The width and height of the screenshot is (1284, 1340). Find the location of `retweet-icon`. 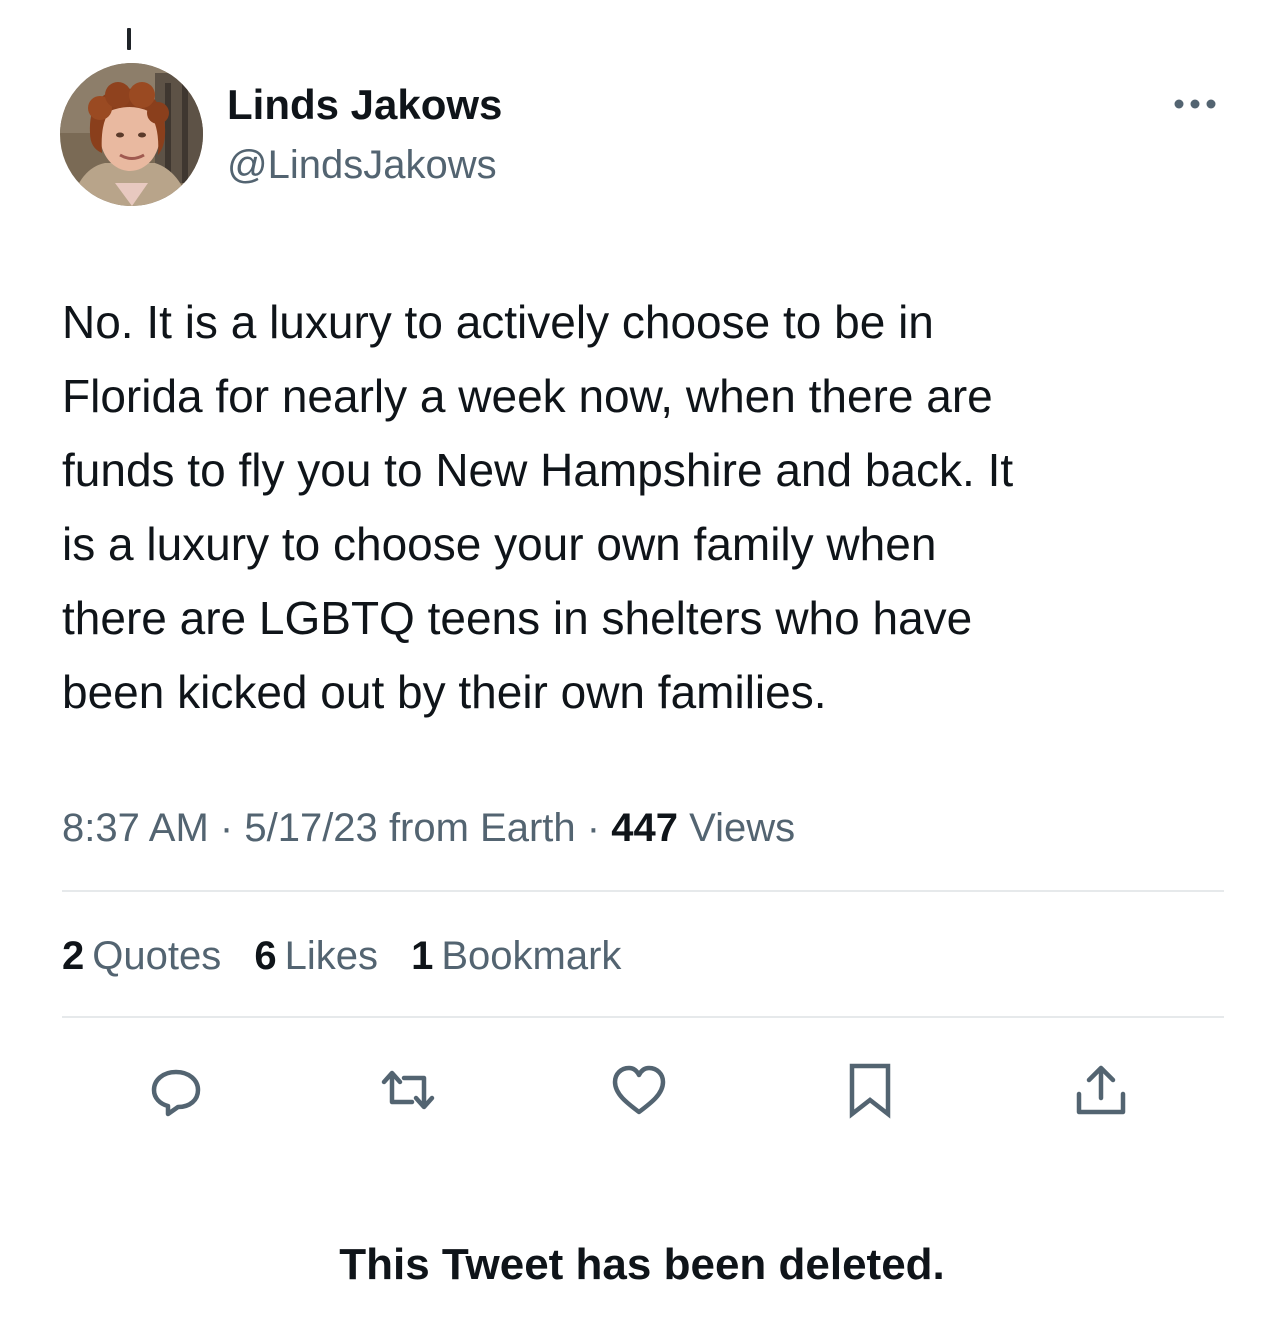

retweet-icon is located at coordinates (408, 1090).